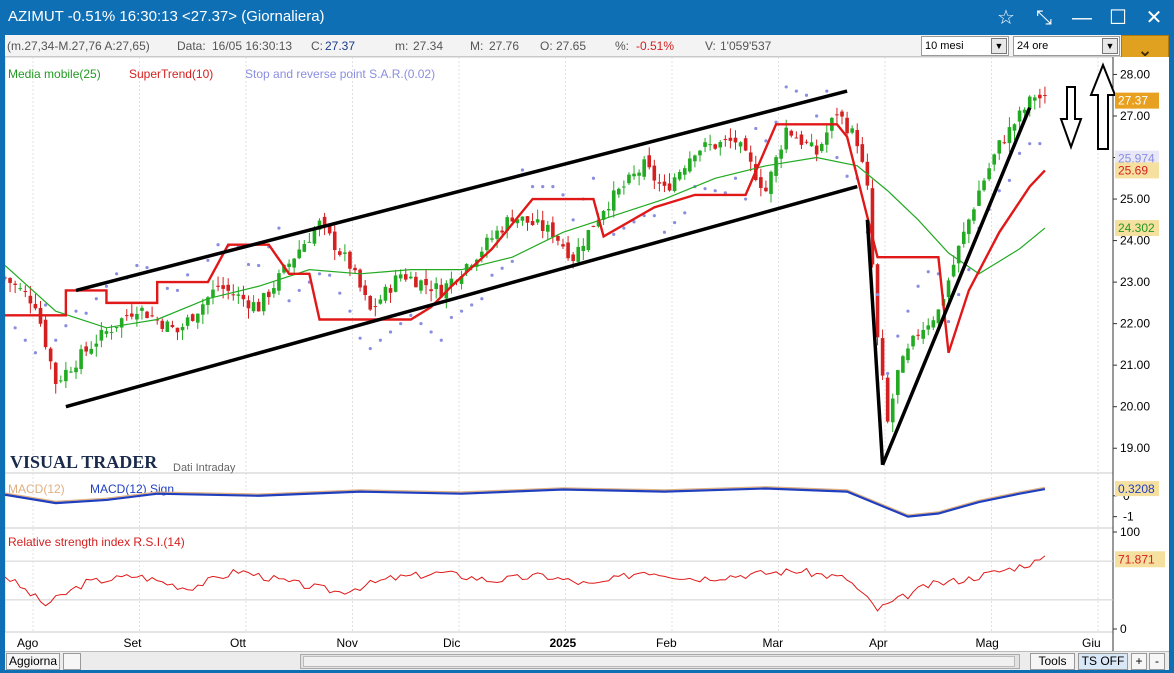 The image size is (1174, 673). Describe the element at coordinates (1118, 18) in the screenshot. I see `maximize-button: ☐` at that location.